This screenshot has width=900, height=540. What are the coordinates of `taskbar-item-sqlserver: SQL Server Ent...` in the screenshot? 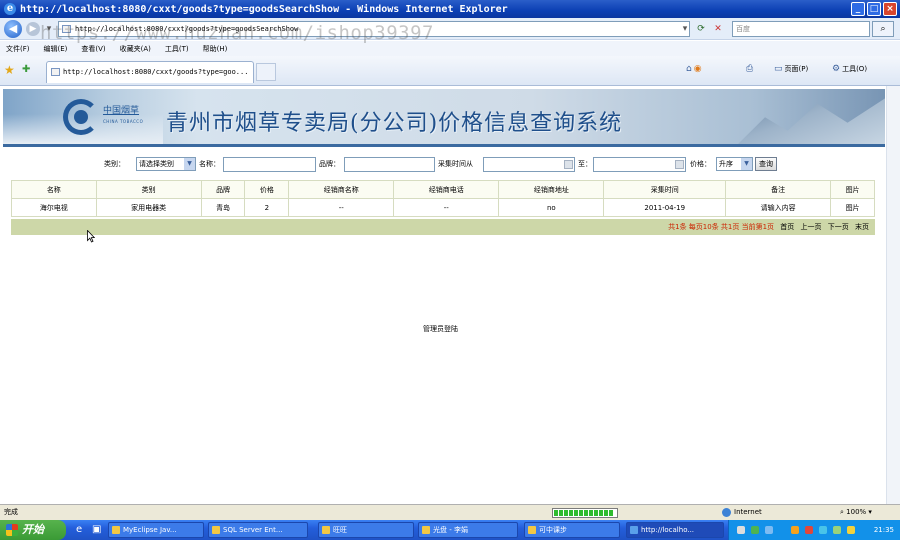 It's located at (258, 530).